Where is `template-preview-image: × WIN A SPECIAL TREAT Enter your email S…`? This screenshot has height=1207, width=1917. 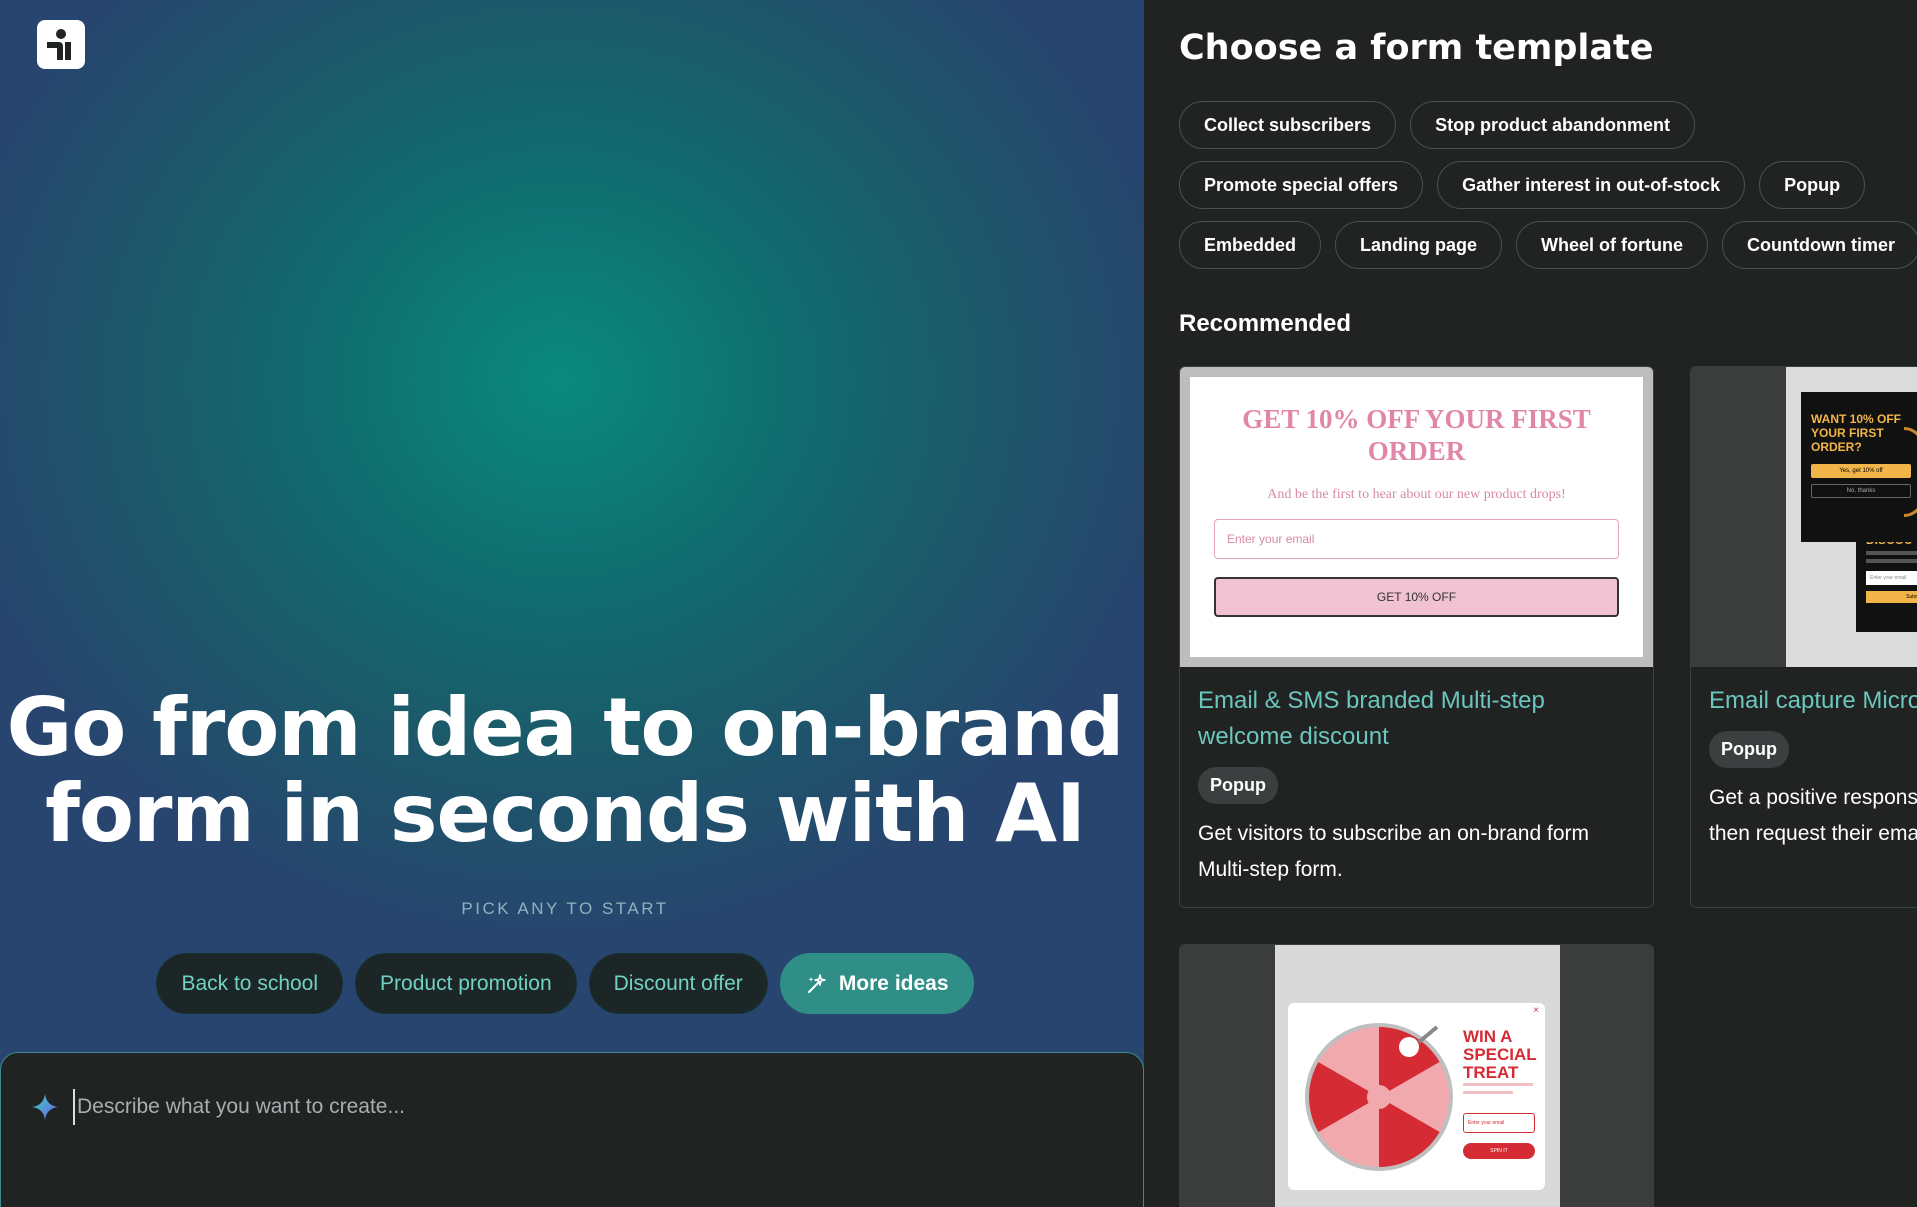 template-preview-image: × WIN A SPECIAL TREAT Enter your email S… is located at coordinates (1416, 1076).